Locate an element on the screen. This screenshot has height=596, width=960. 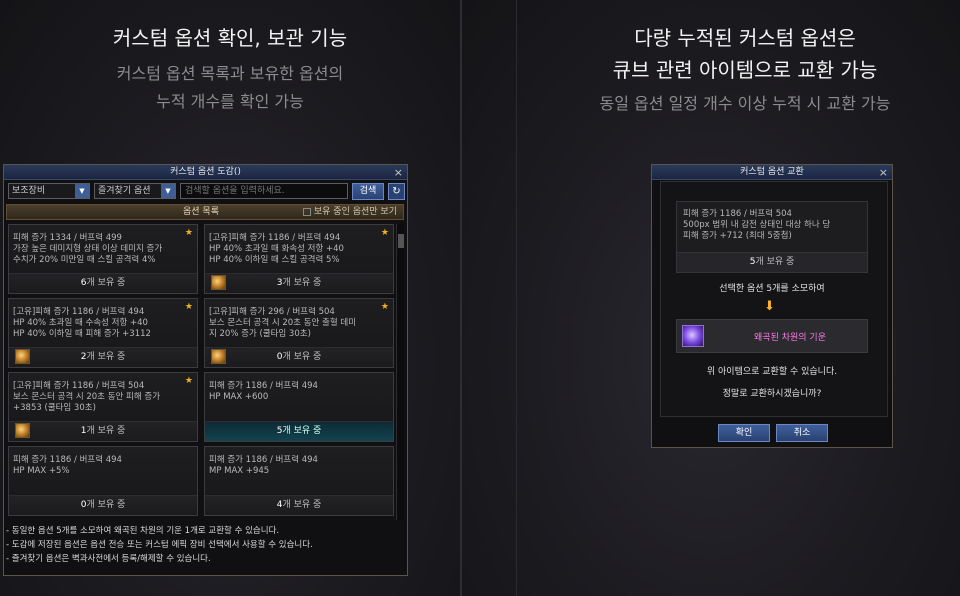
option-line: 지 20% 증가 (쿨타임 30초) is located at coordinates (260, 334).